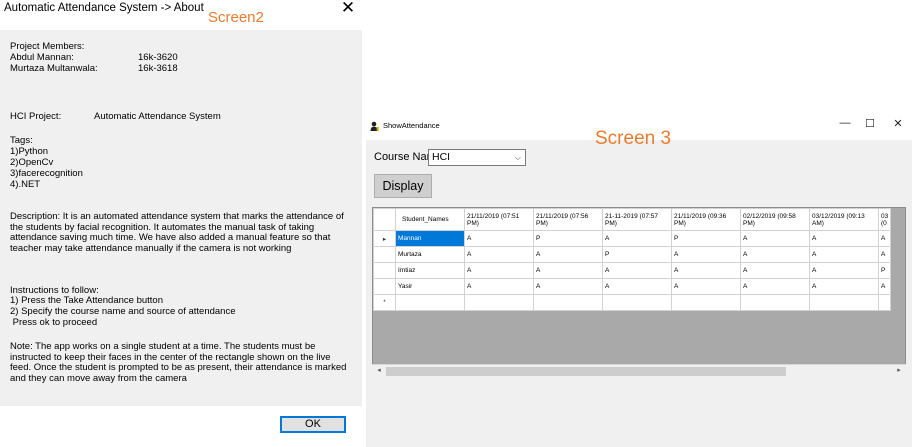 The height and width of the screenshot is (447, 912). I want to click on minimize-icon: —, so click(845, 123).